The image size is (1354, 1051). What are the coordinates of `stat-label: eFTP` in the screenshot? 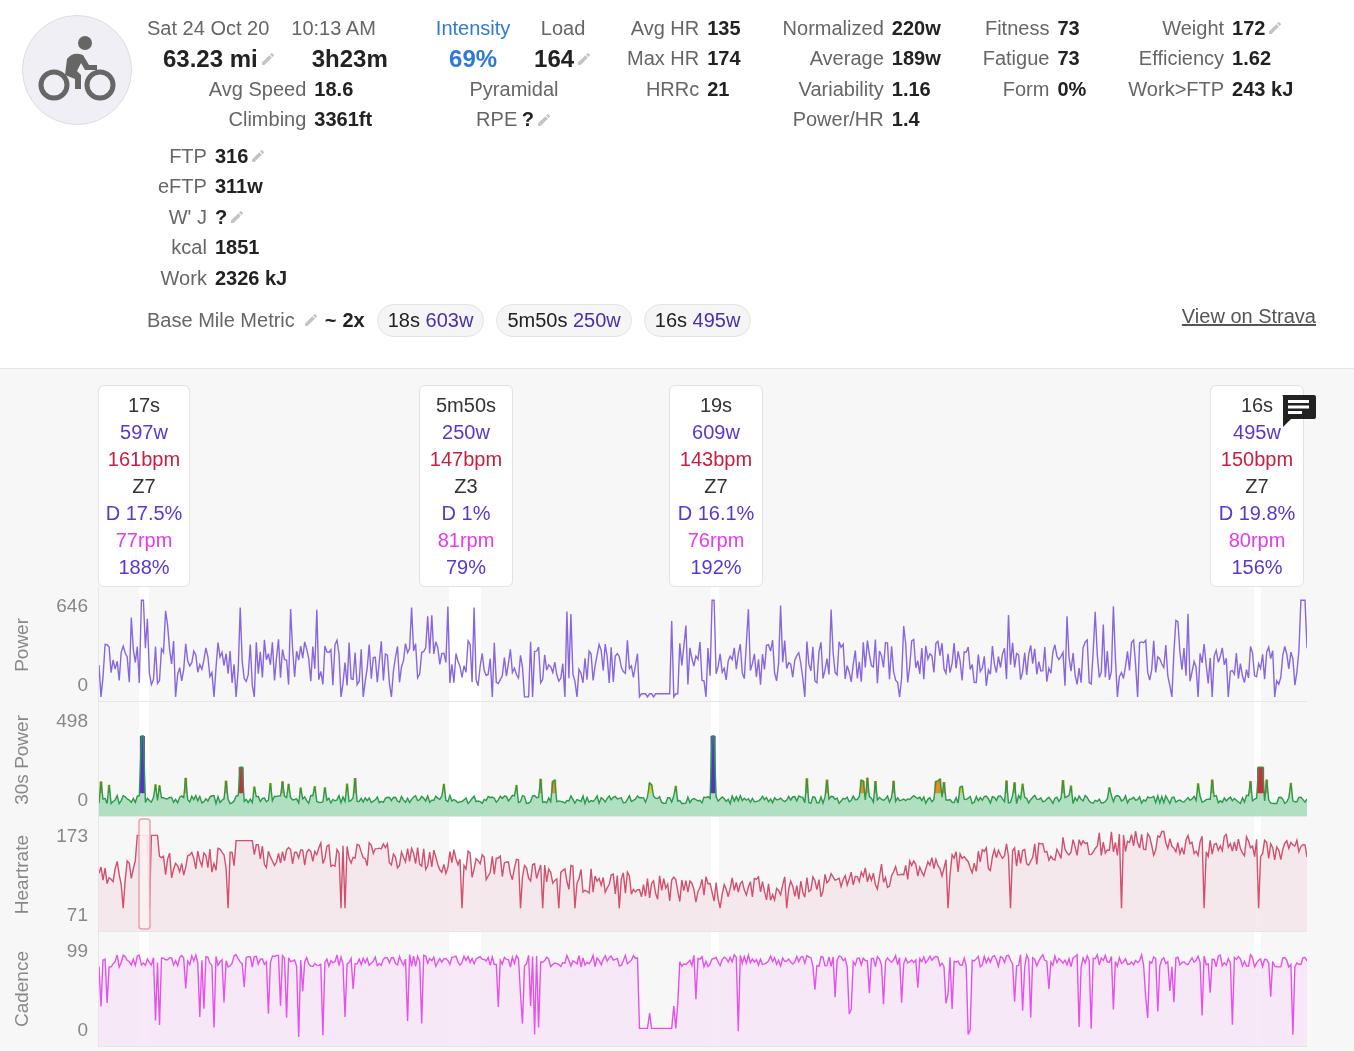 It's located at (182, 187).